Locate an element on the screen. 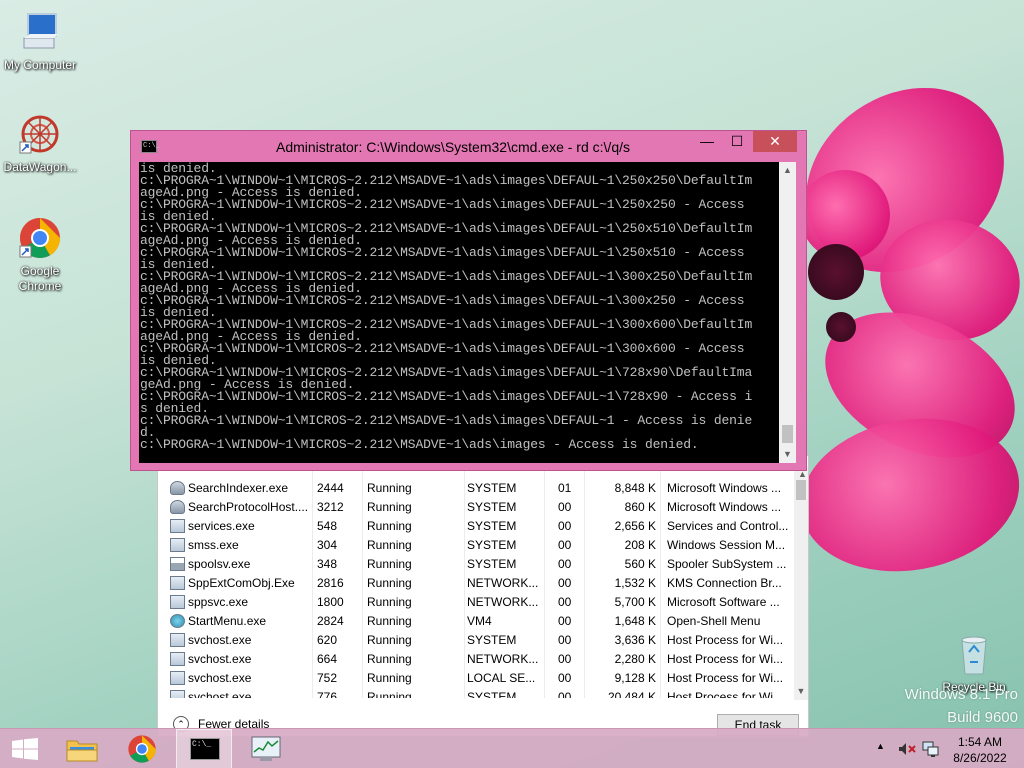 The height and width of the screenshot is (768, 1024). close-button: ✕ is located at coordinates (775, 141).